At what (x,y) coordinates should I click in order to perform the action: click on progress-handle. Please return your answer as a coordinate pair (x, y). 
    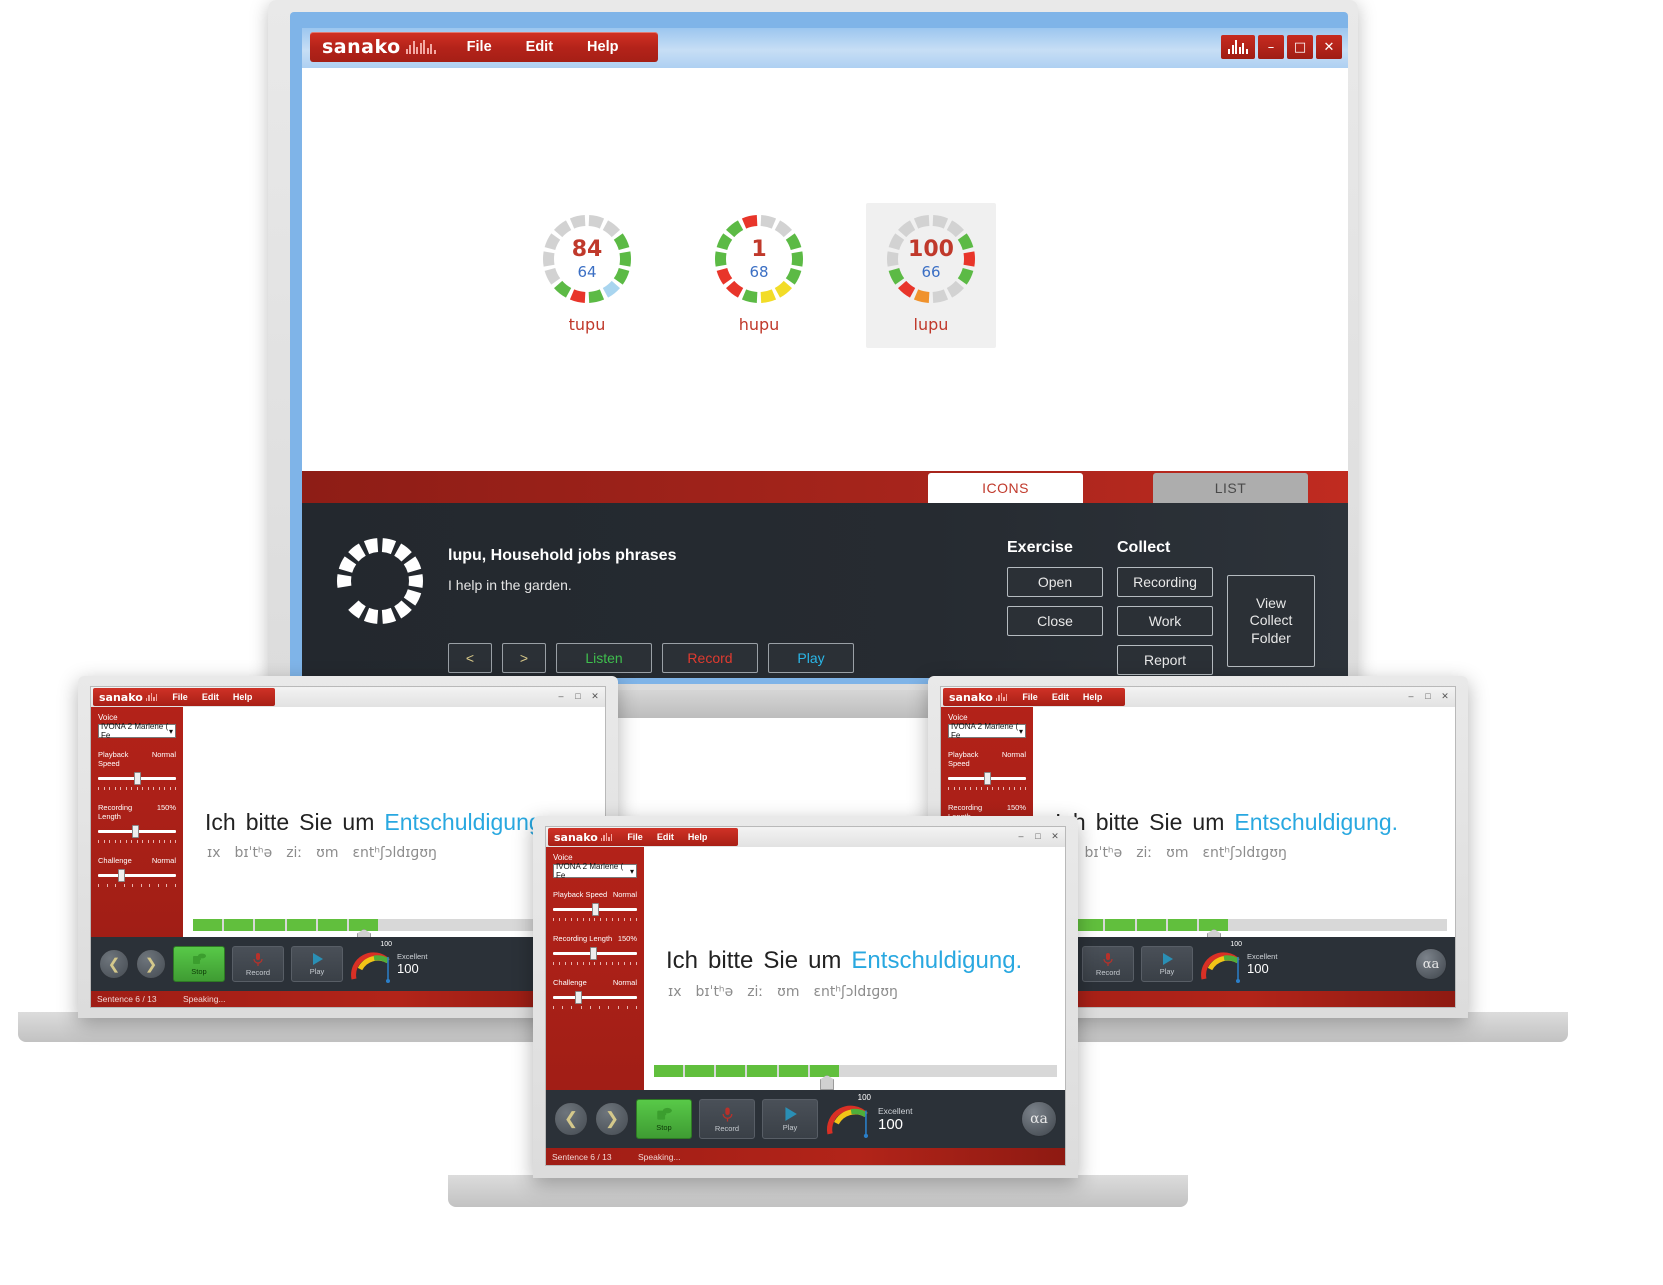
    Looking at the image, I should click on (827, 1082).